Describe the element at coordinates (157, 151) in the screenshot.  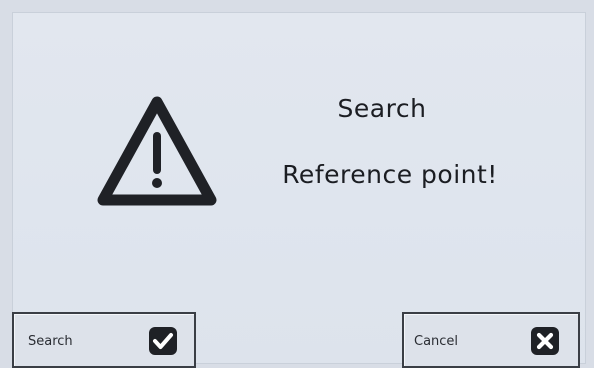
I see `warning-triangle-icon` at that location.